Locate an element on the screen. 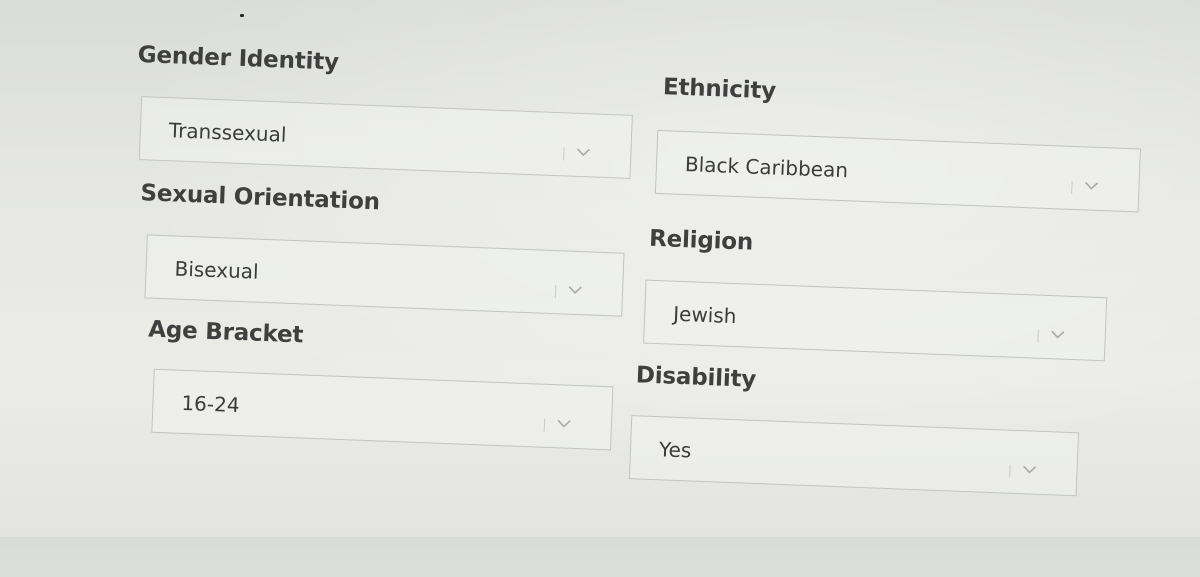 This screenshot has width=1200, height=577. religion-value: Jewish is located at coordinates (704, 315).